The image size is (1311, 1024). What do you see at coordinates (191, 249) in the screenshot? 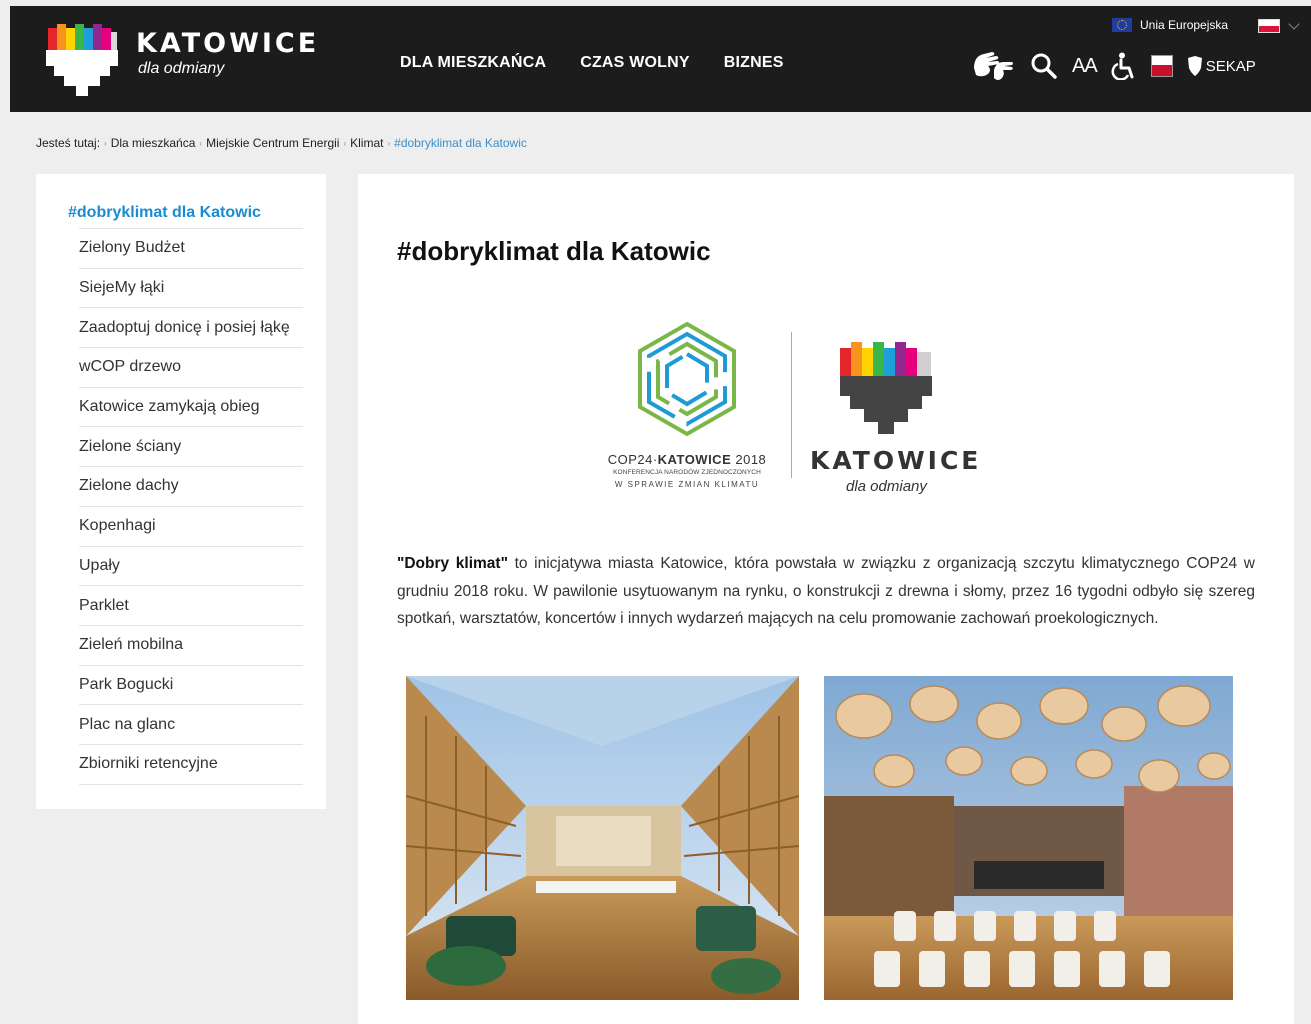
I see `sidebar-item: Zielony Budżet` at bounding box center [191, 249].